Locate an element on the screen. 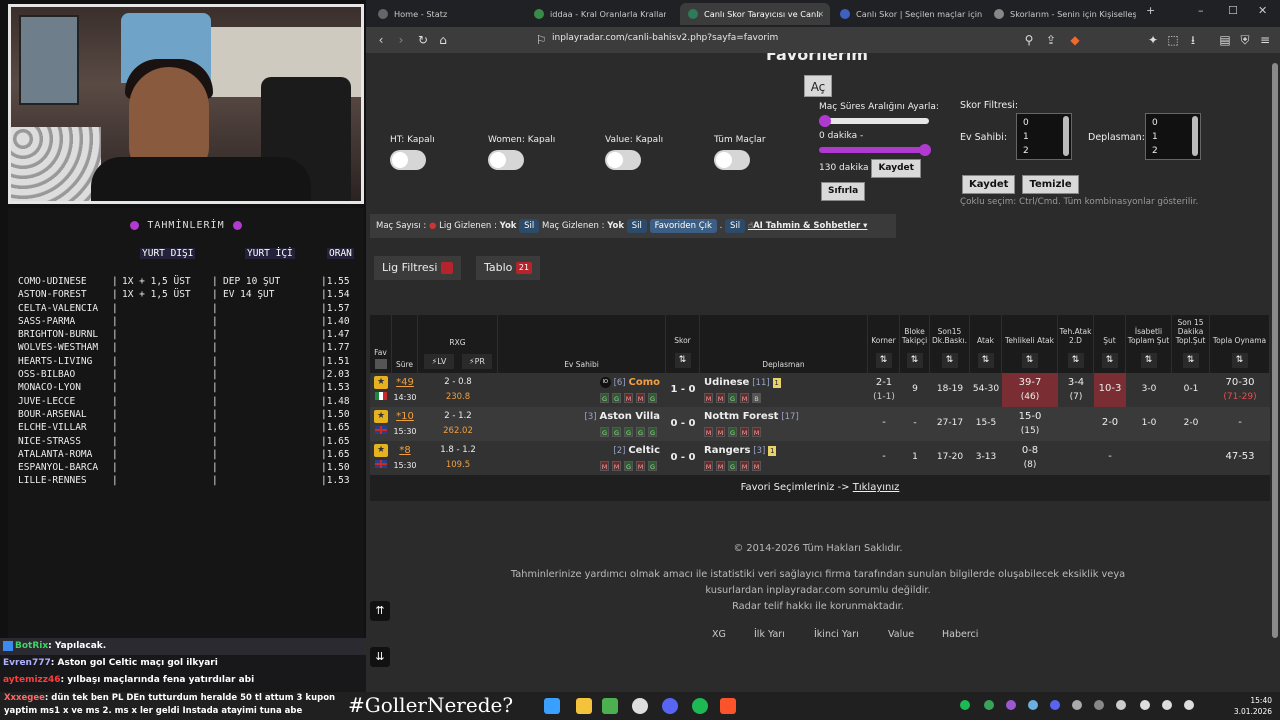 The image size is (1280, 720). max-slider is located at coordinates (875, 150).